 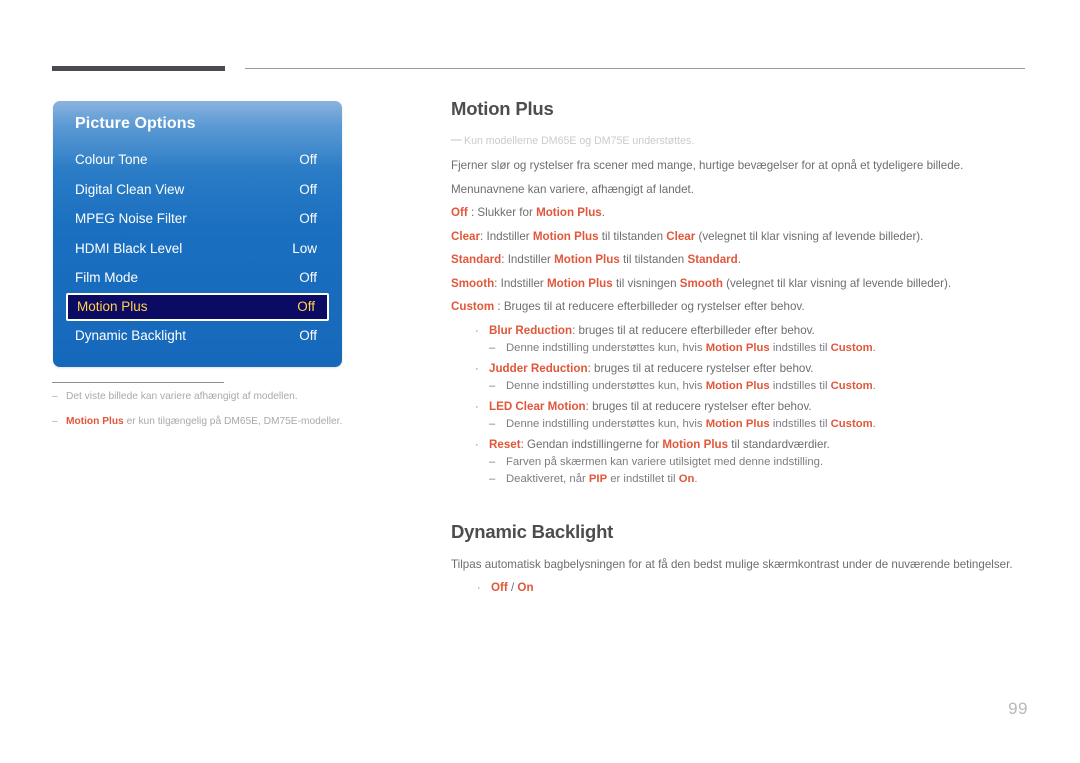 I want to click on option-def-off: Off : Slukker for Motion Plus., so click(x=741, y=213).